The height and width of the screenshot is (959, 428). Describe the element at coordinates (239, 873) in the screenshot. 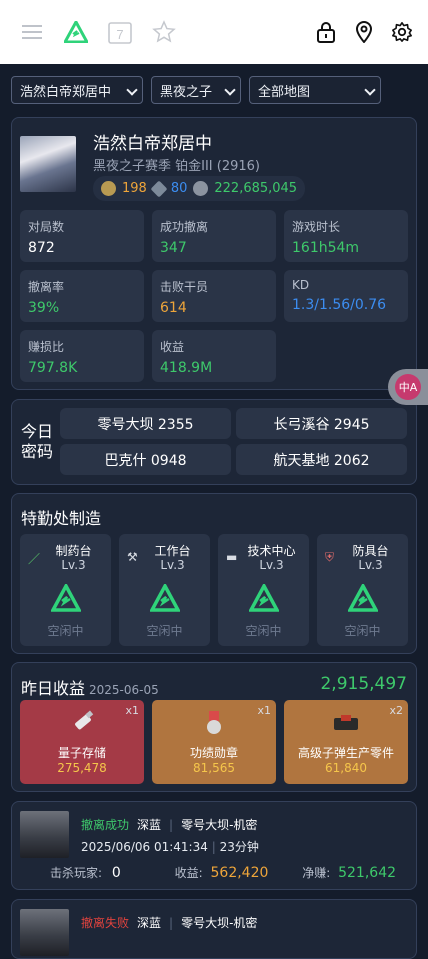

I see `income-value: 562,420` at that location.